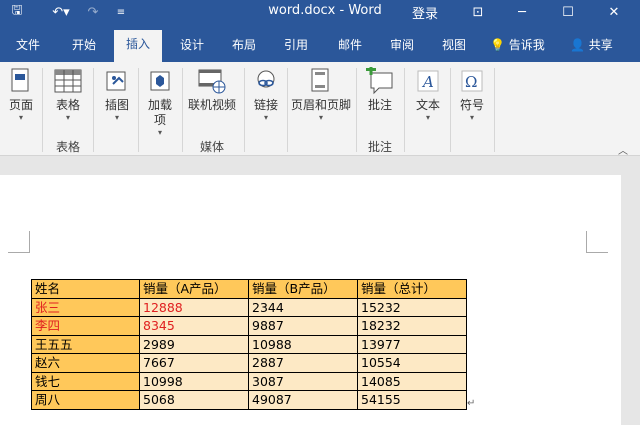 This screenshot has width=640, height=425. What do you see at coordinates (160, 81) in the screenshot?
I see `addins-icon` at bounding box center [160, 81].